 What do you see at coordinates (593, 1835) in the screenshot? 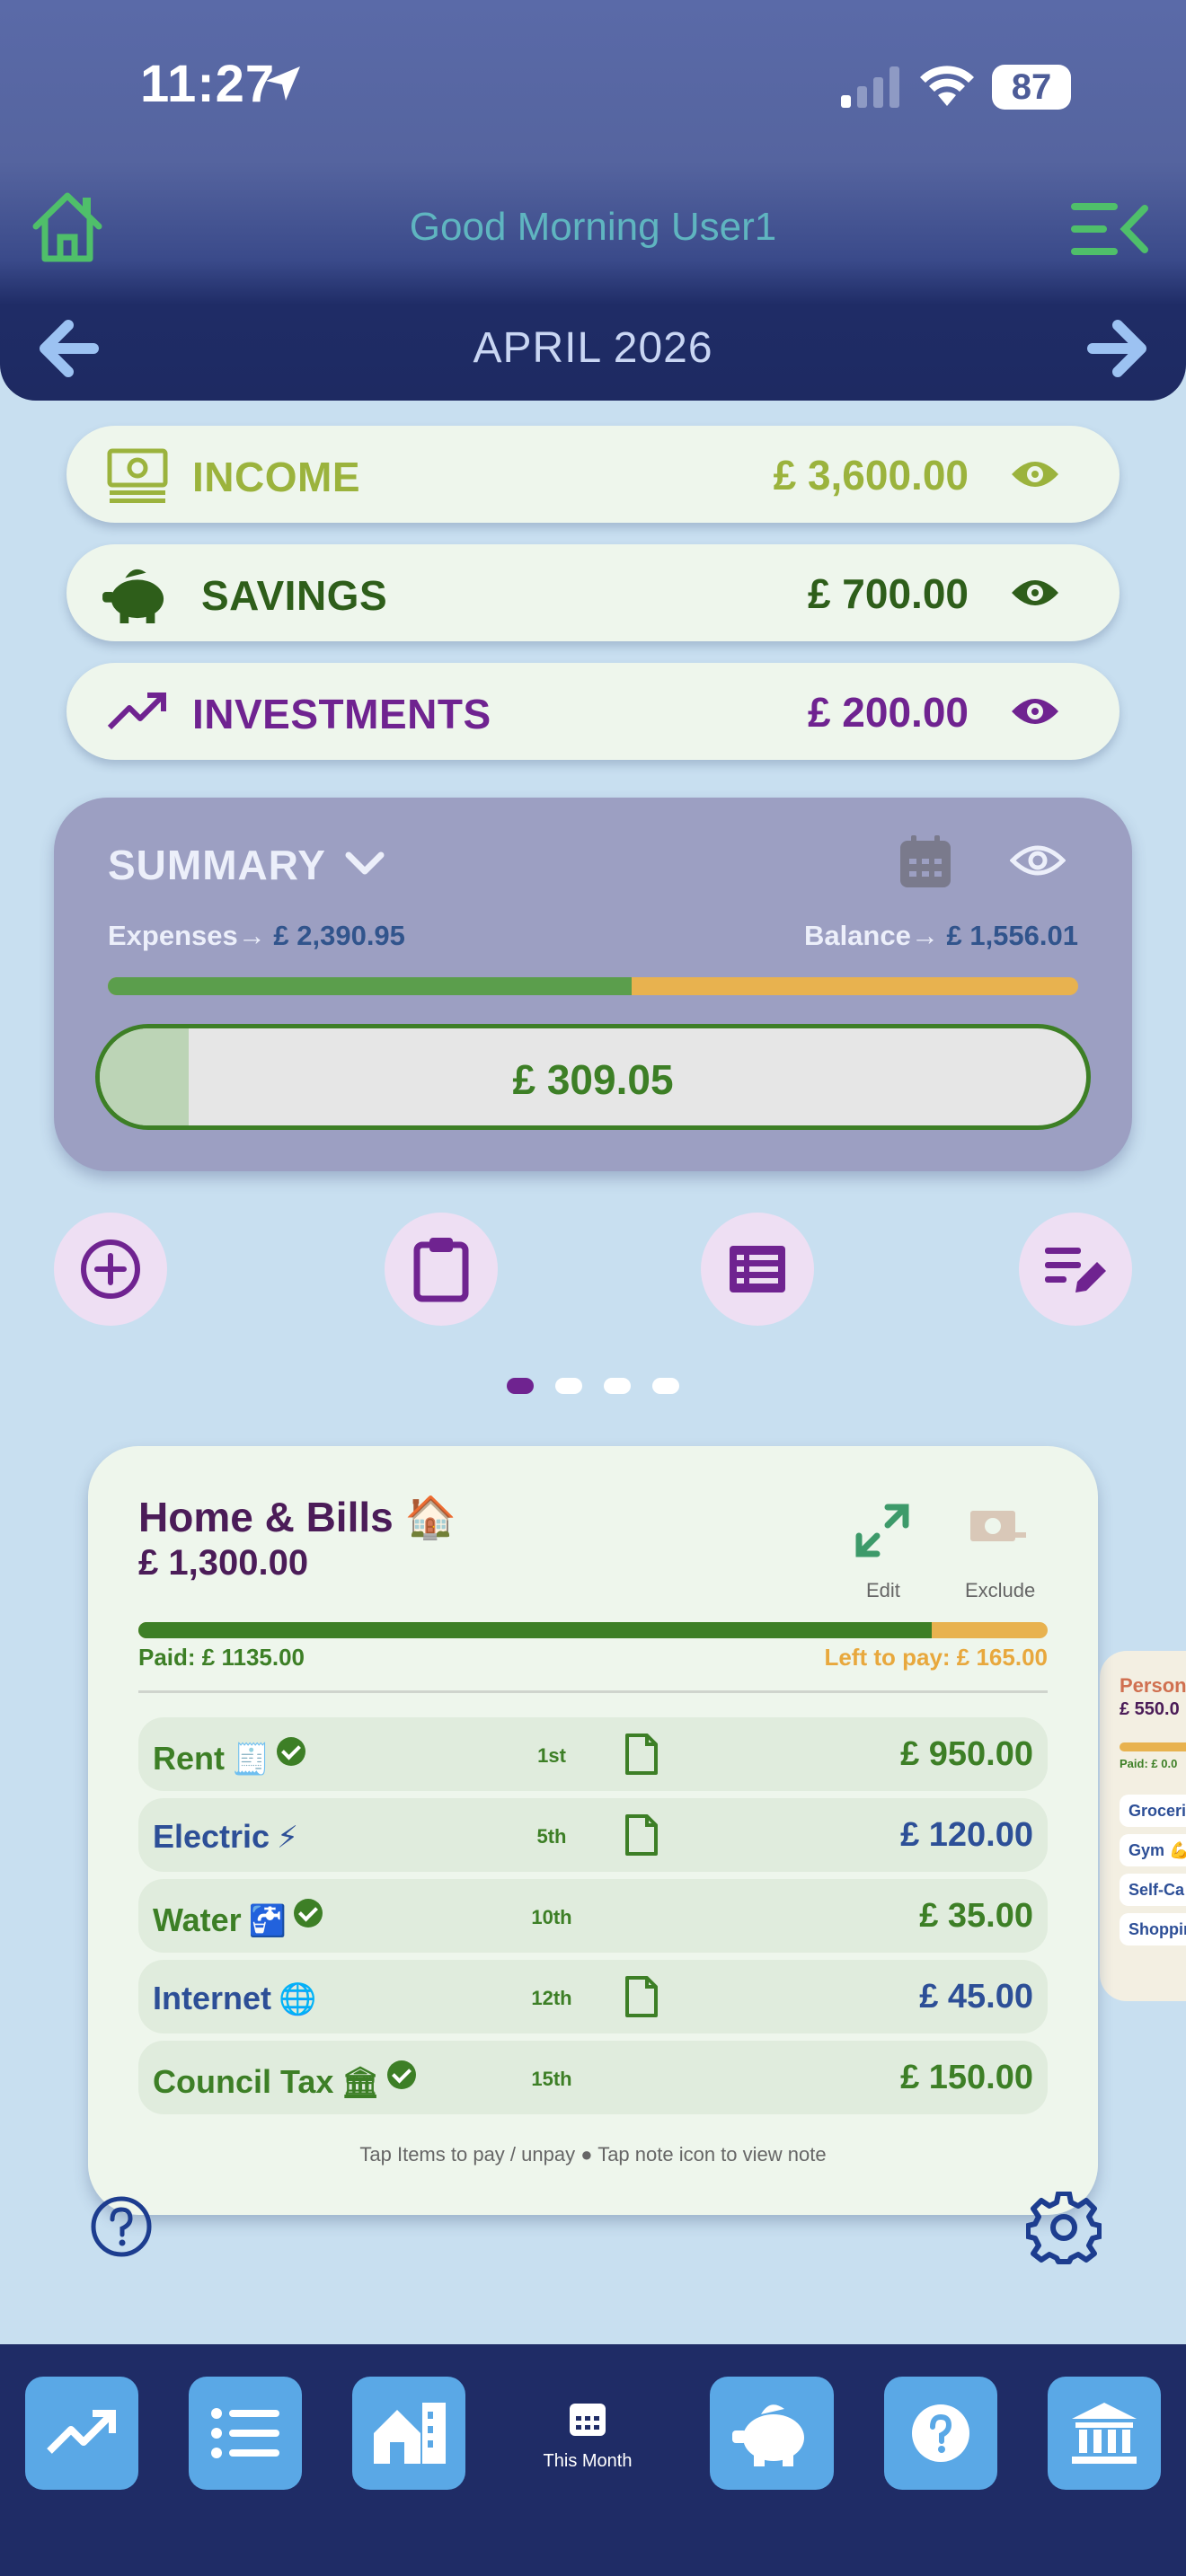
I see `bill-row-electric: Electric ⚡ 5th £ 120.00` at bounding box center [593, 1835].